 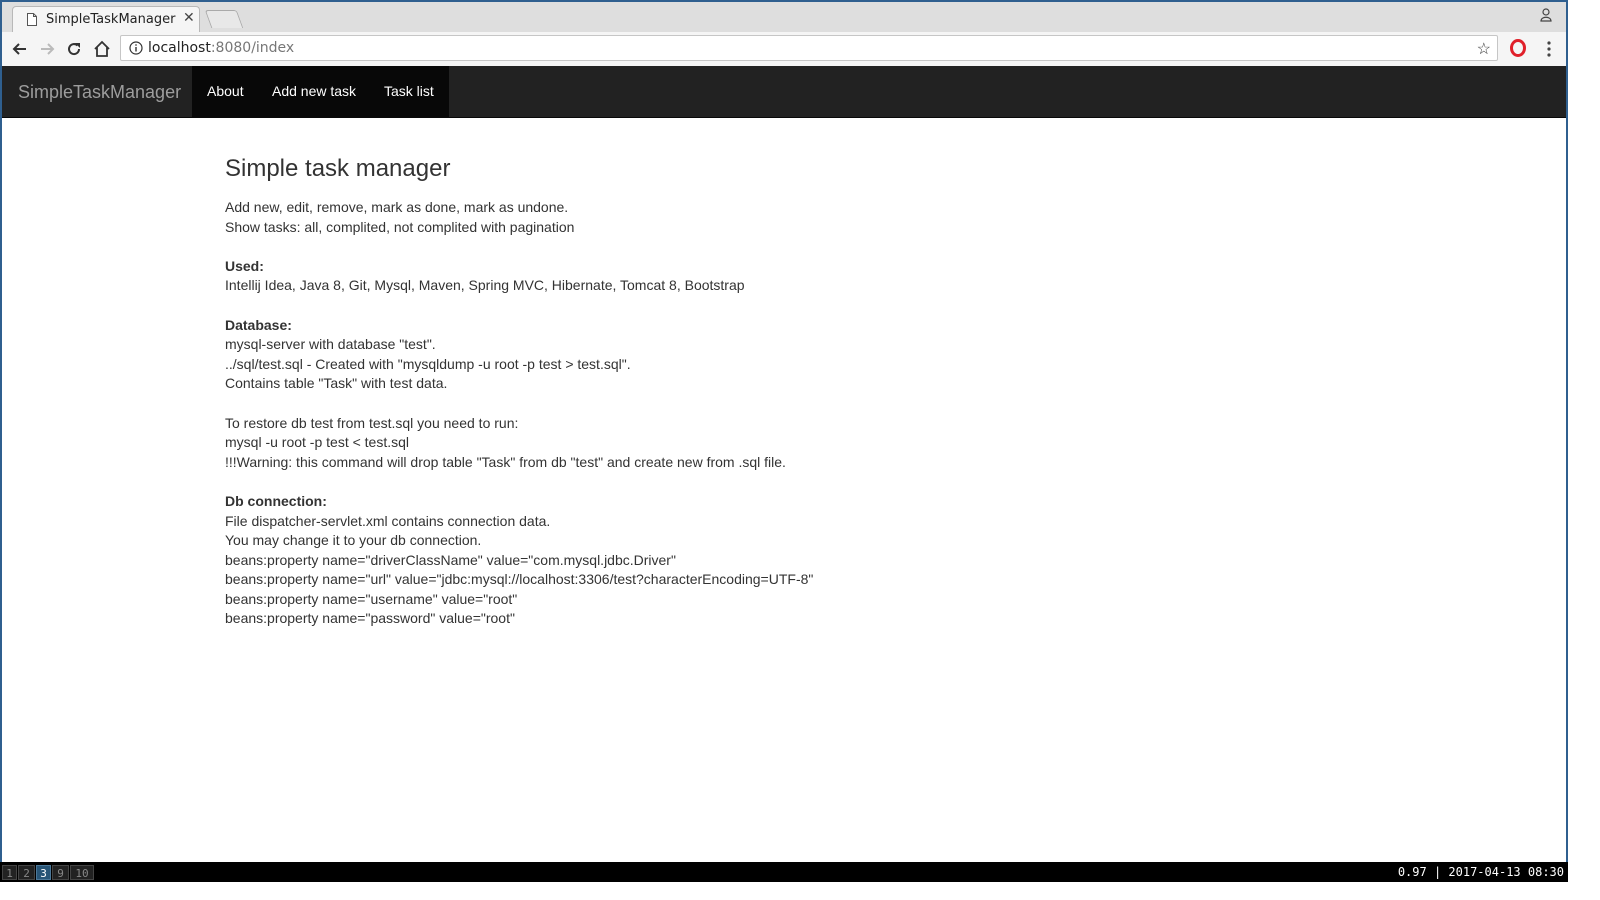 What do you see at coordinates (409, 91) in the screenshot?
I see `nav-task-list: Task list` at bounding box center [409, 91].